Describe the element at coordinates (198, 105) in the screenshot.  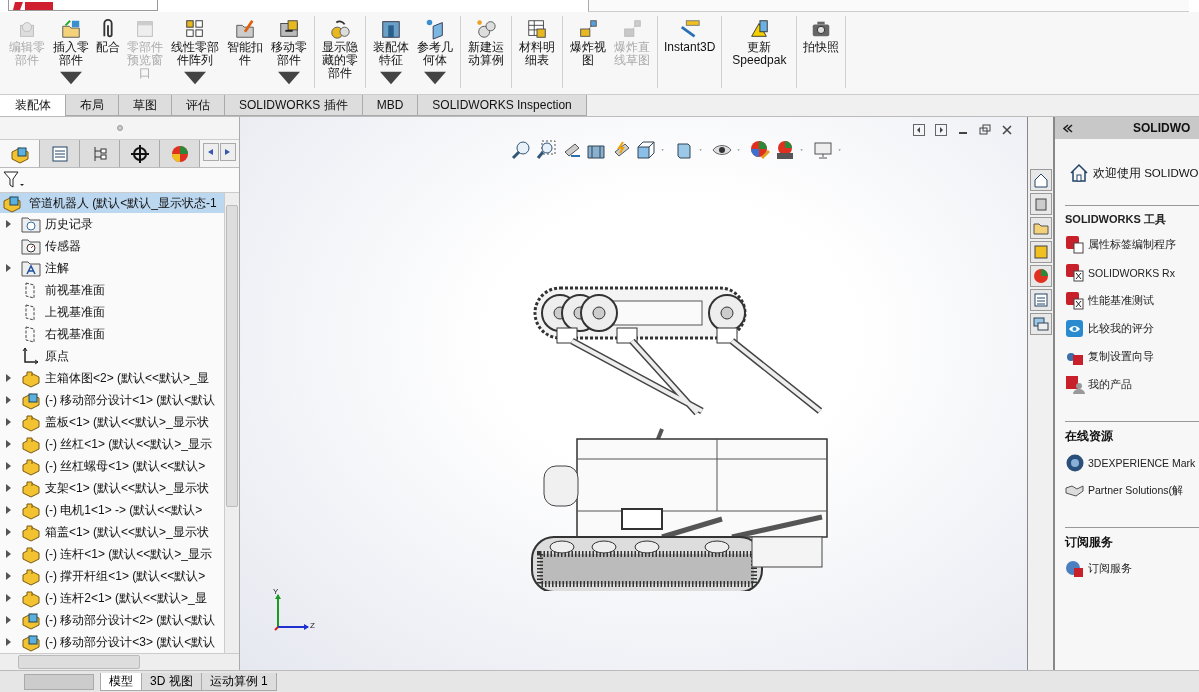
I see `ribbon-tab: 评估` at that location.